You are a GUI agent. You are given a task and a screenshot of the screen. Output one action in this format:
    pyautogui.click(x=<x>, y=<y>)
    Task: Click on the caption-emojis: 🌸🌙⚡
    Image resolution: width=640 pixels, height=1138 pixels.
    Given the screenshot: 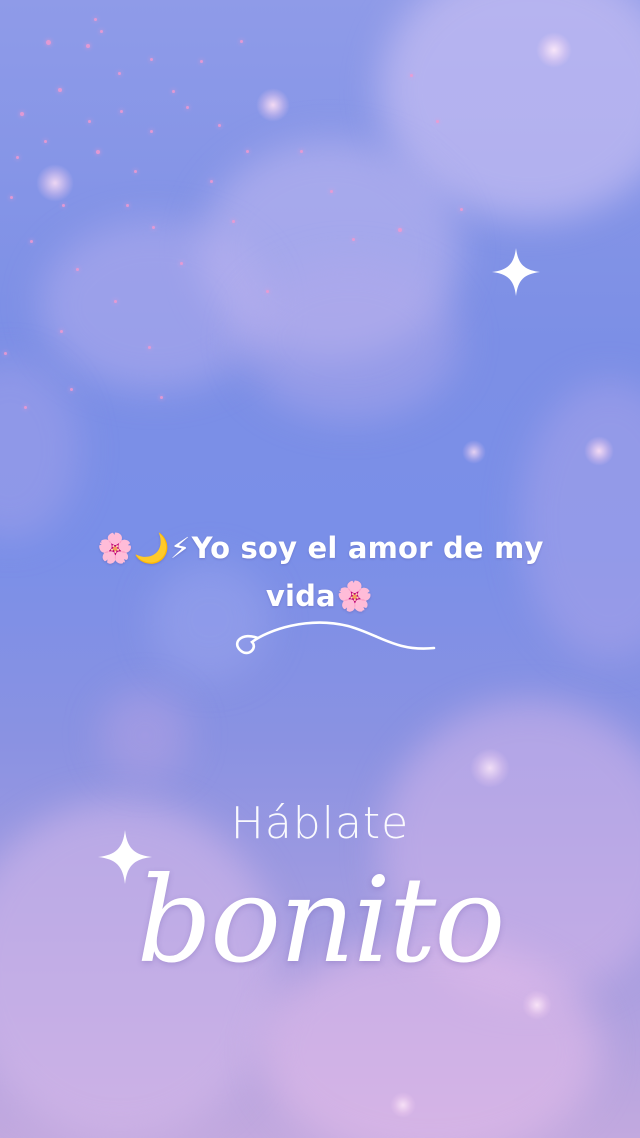 What is the action you would take?
    pyautogui.click(x=144, y=548)
    